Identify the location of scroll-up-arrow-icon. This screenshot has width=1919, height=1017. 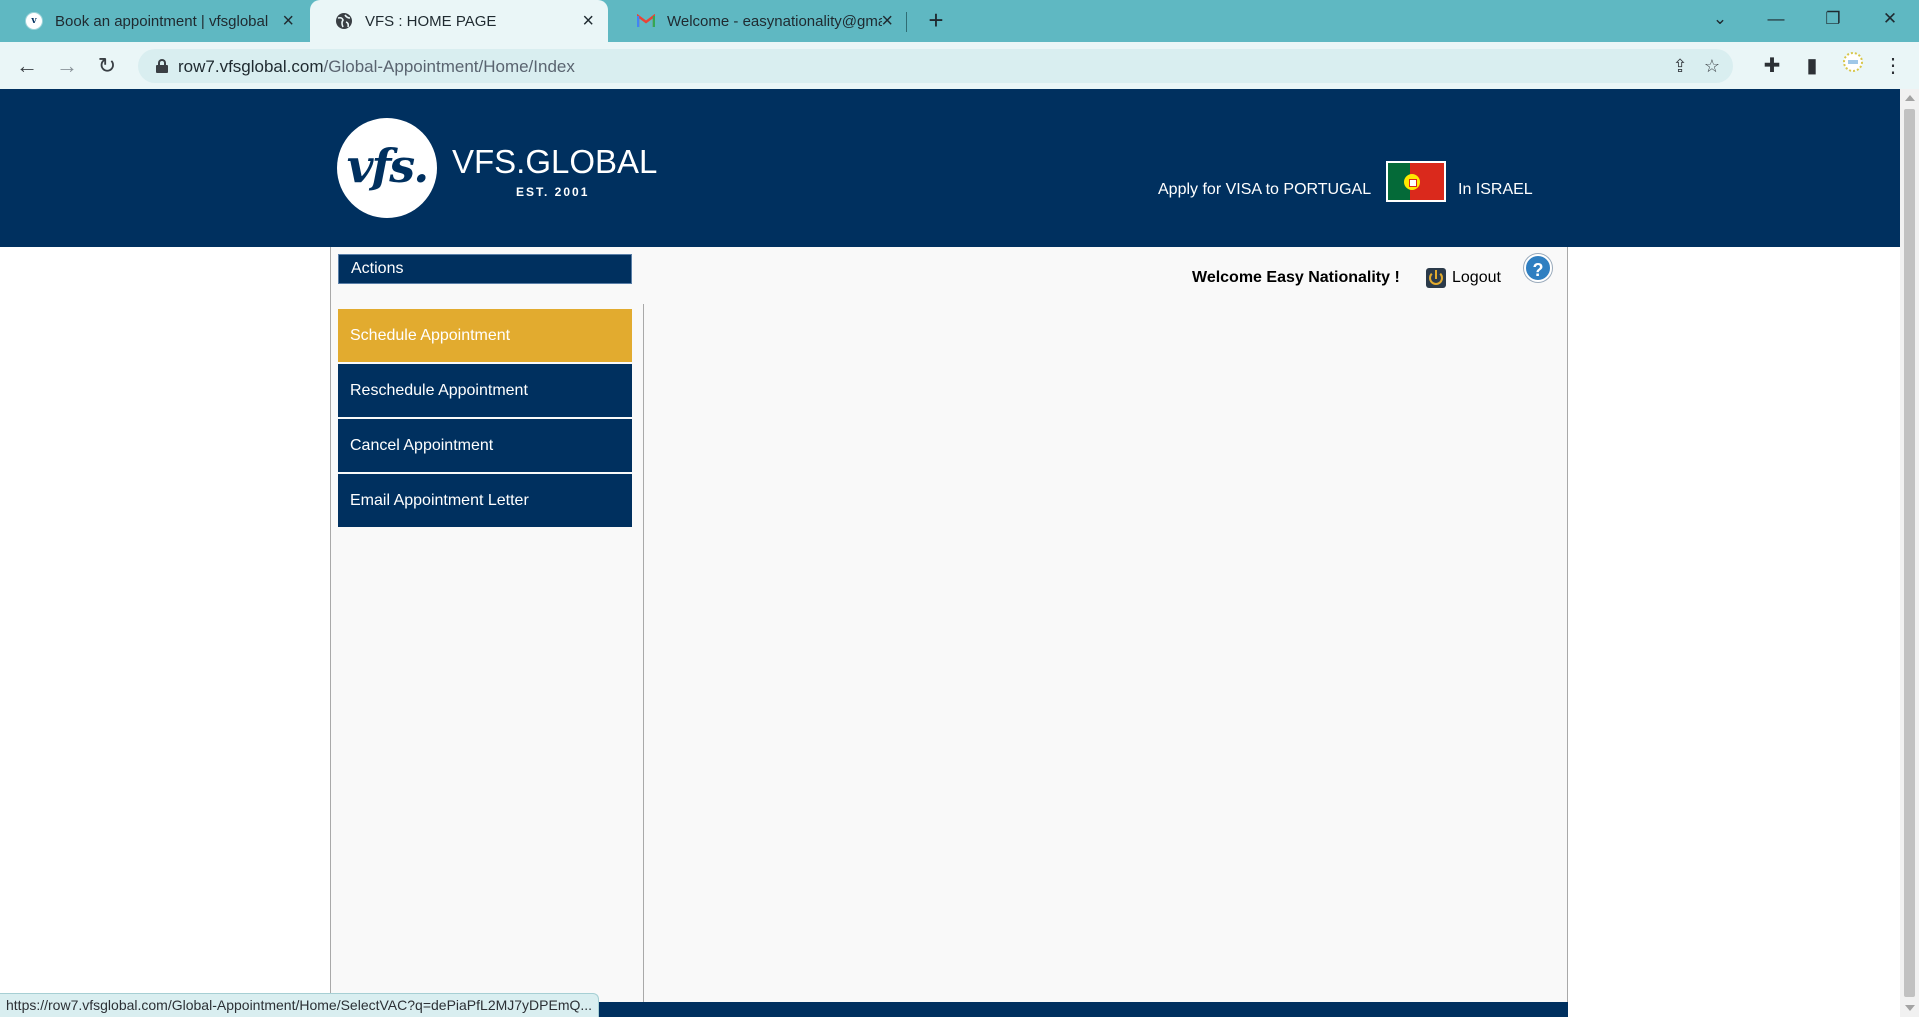
(1910, 98).